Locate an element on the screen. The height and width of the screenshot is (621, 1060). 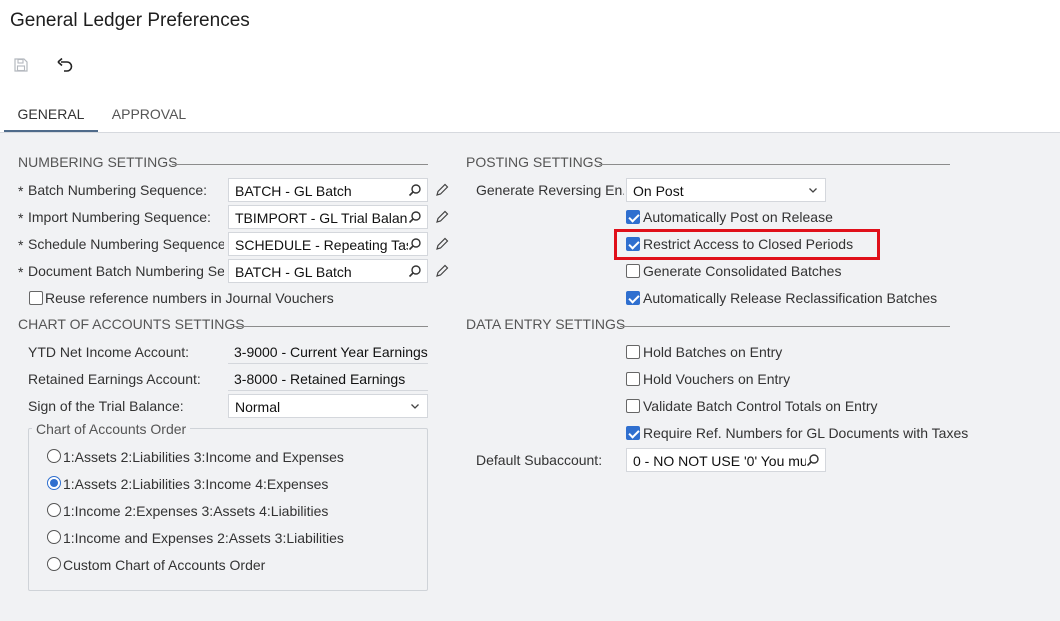
page-title: General Ledger Preferences is located at coordinates (130, 20).